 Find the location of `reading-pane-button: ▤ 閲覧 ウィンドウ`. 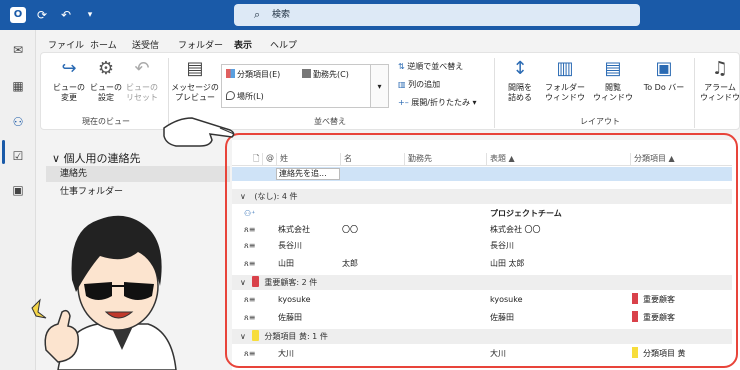

reading-pane-button: ▤ 閲覧 ウィンドウ is located at coordinates (613, 80).